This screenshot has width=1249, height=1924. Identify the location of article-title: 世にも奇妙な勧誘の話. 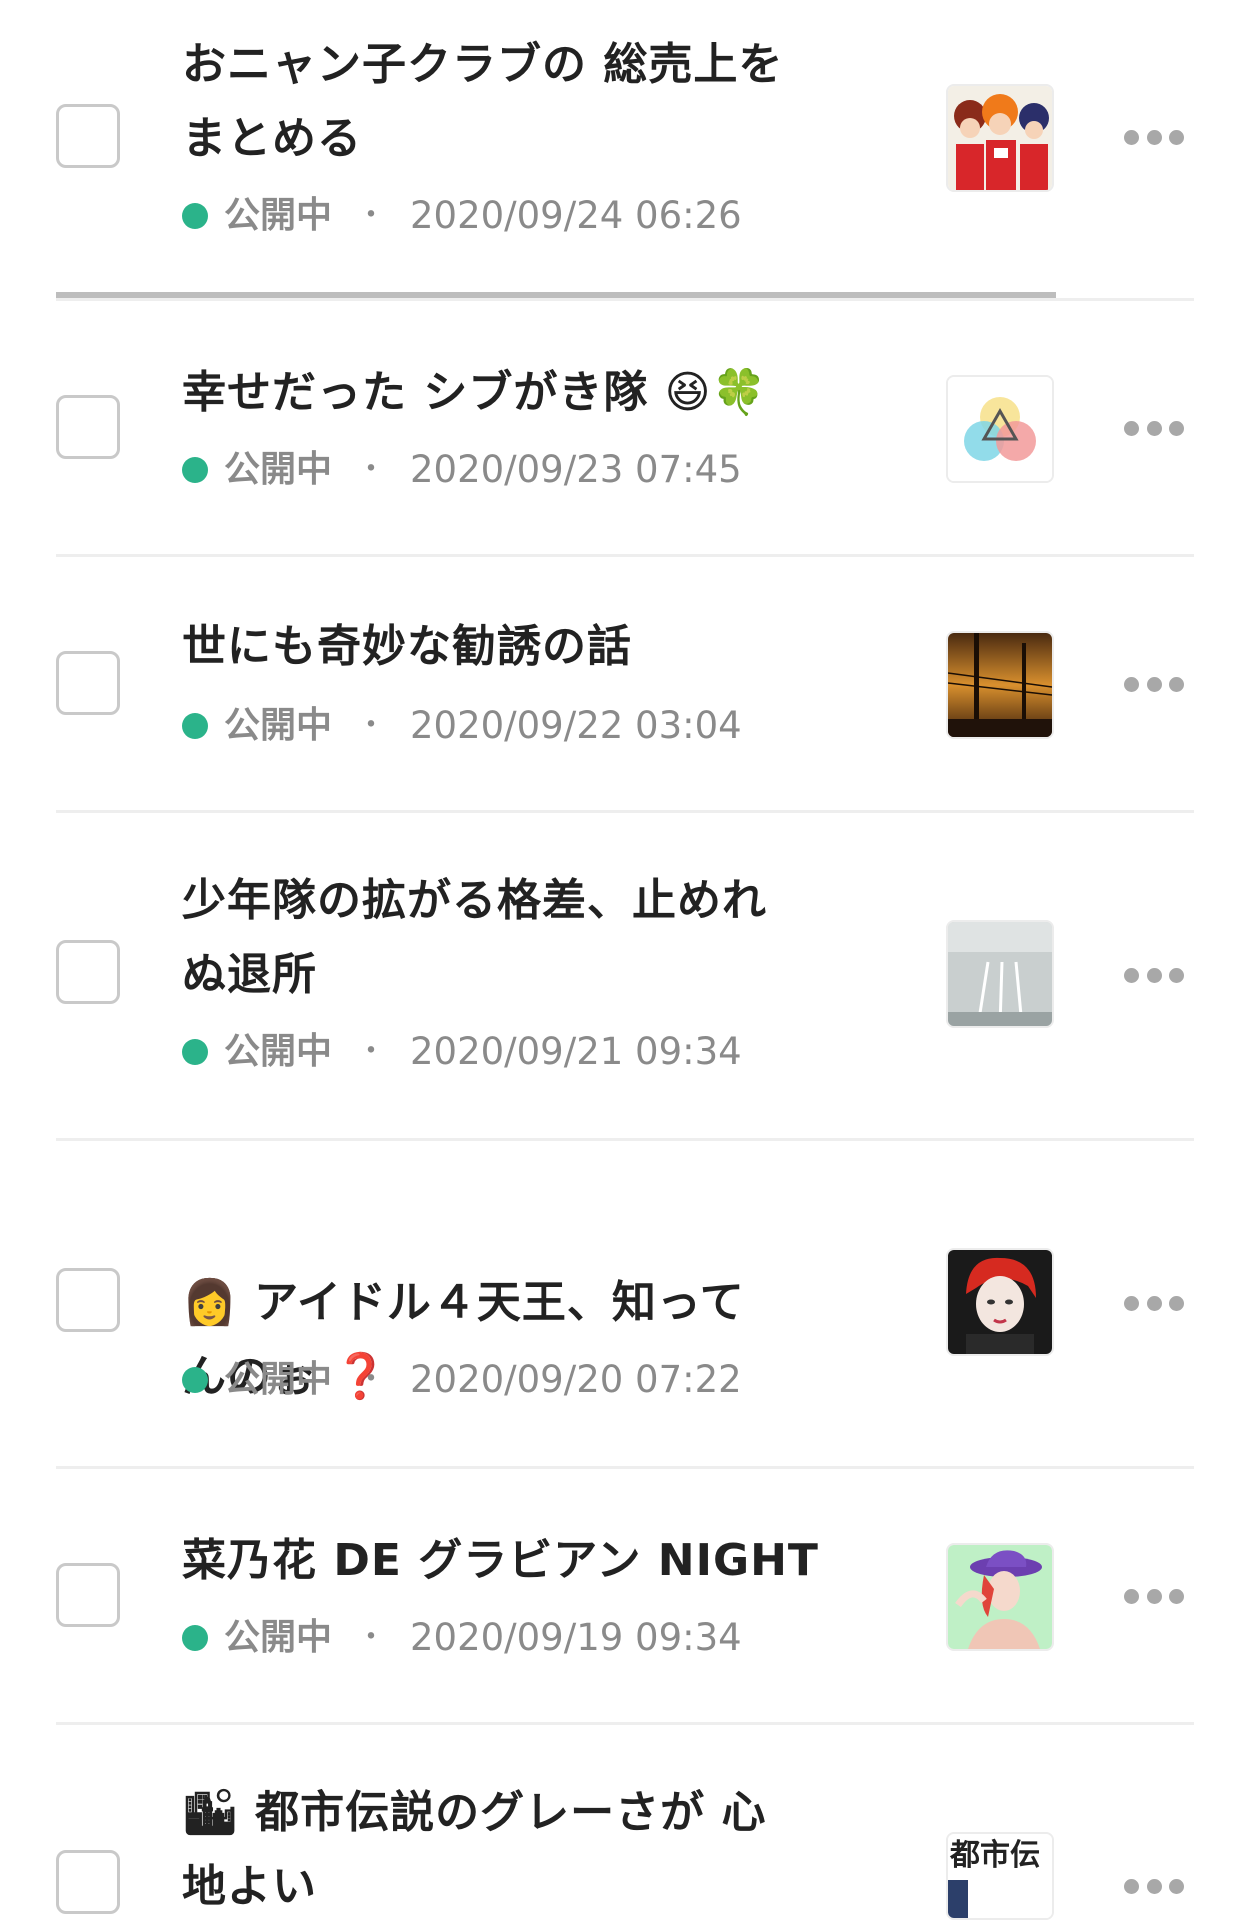
(527, 647).